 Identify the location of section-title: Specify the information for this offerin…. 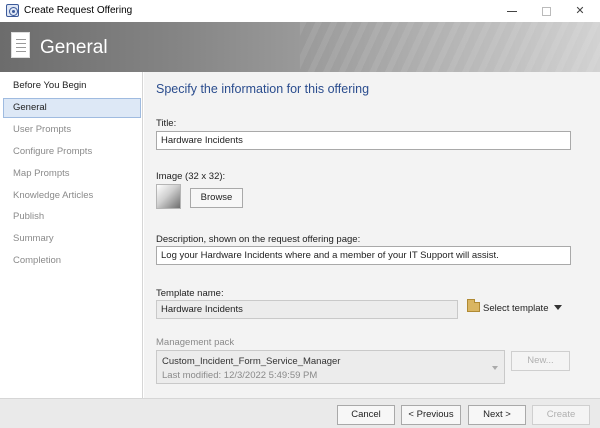
(263, 89).